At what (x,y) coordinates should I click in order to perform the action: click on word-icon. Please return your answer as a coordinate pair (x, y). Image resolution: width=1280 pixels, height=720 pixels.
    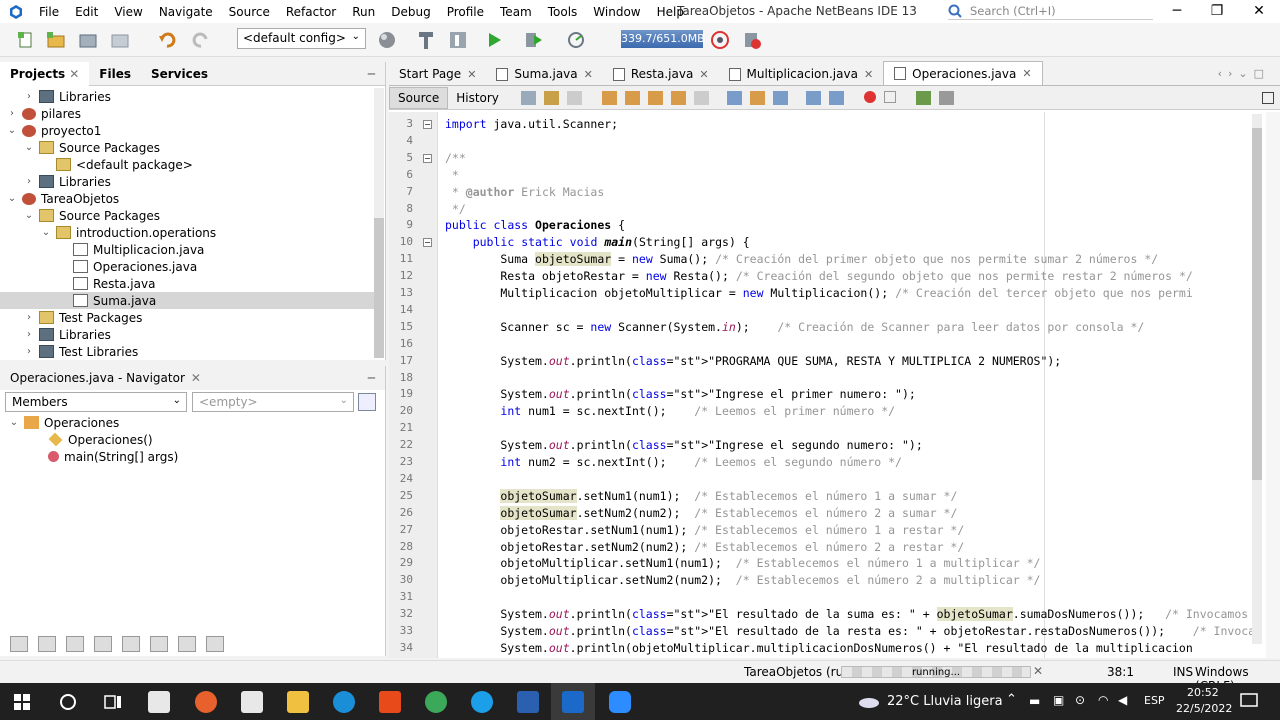
    Looking at the image, I should click on (528, 702).